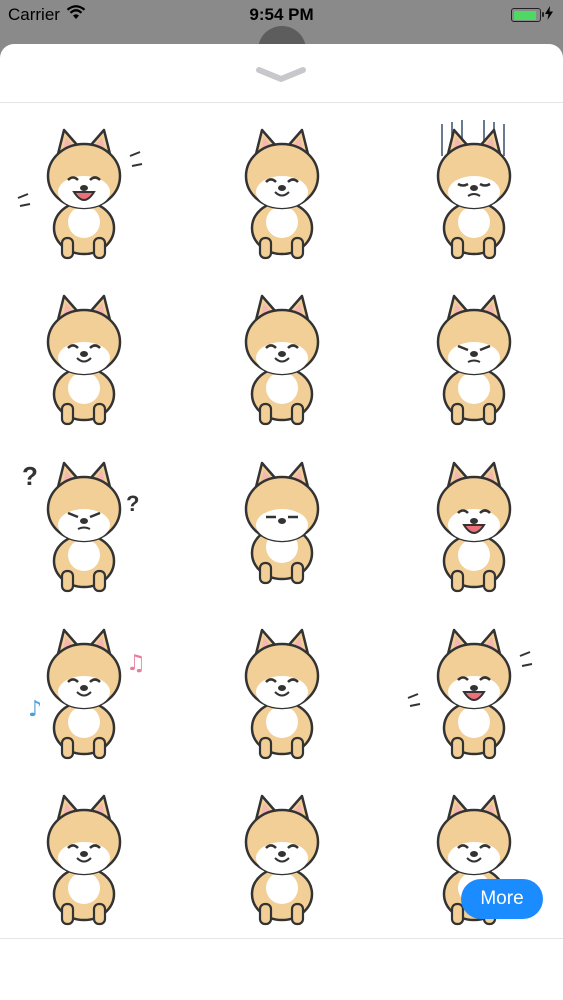  I want to click on chevron-down-icon, so click(281, 75).